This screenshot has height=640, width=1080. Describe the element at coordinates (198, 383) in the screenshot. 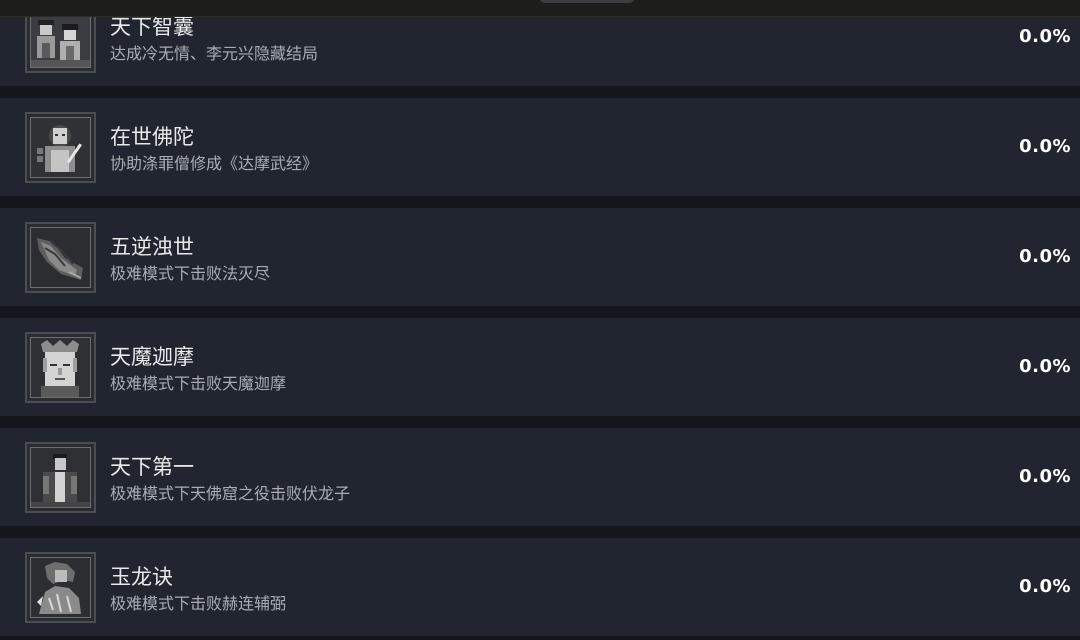

I see `achievement-description: 极难模式下击败天魔迦摩` at that location.